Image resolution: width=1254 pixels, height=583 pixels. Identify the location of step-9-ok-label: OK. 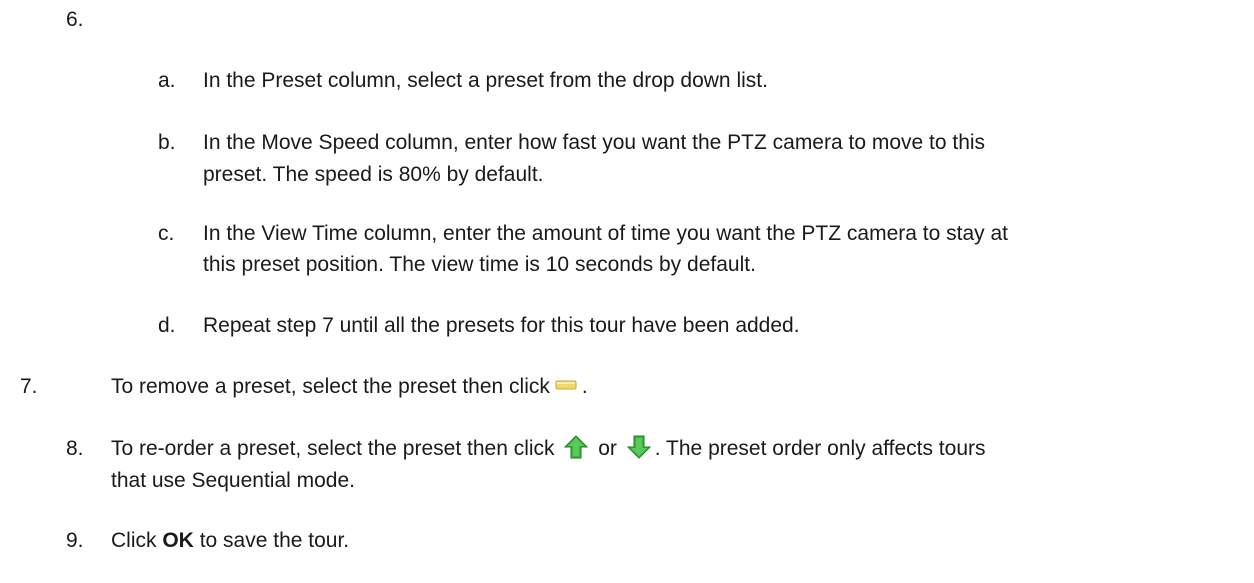
(178, 540).